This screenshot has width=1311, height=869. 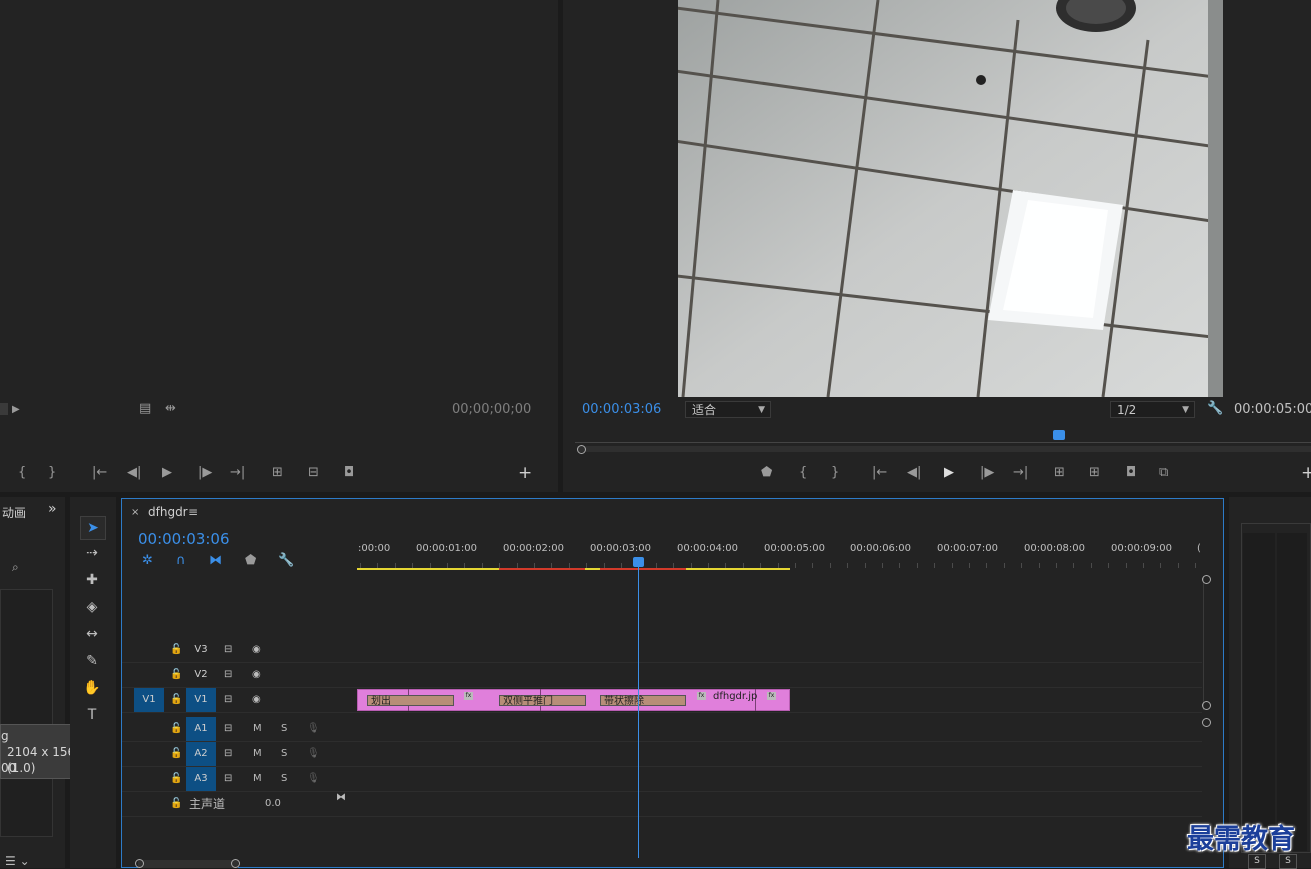 What do you see at coordinates (170, 409) in the screenshot?
I see `drag-handle-icon: ⇹` at bounding box center [170, 409].